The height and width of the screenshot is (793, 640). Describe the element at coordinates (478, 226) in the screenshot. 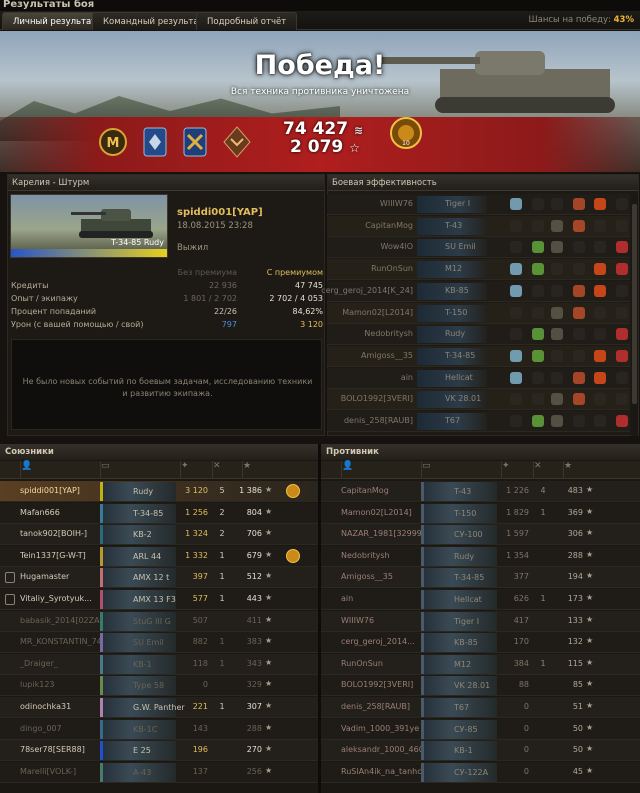

I see `efficiency-row: CapitanMog T-43` at that location.